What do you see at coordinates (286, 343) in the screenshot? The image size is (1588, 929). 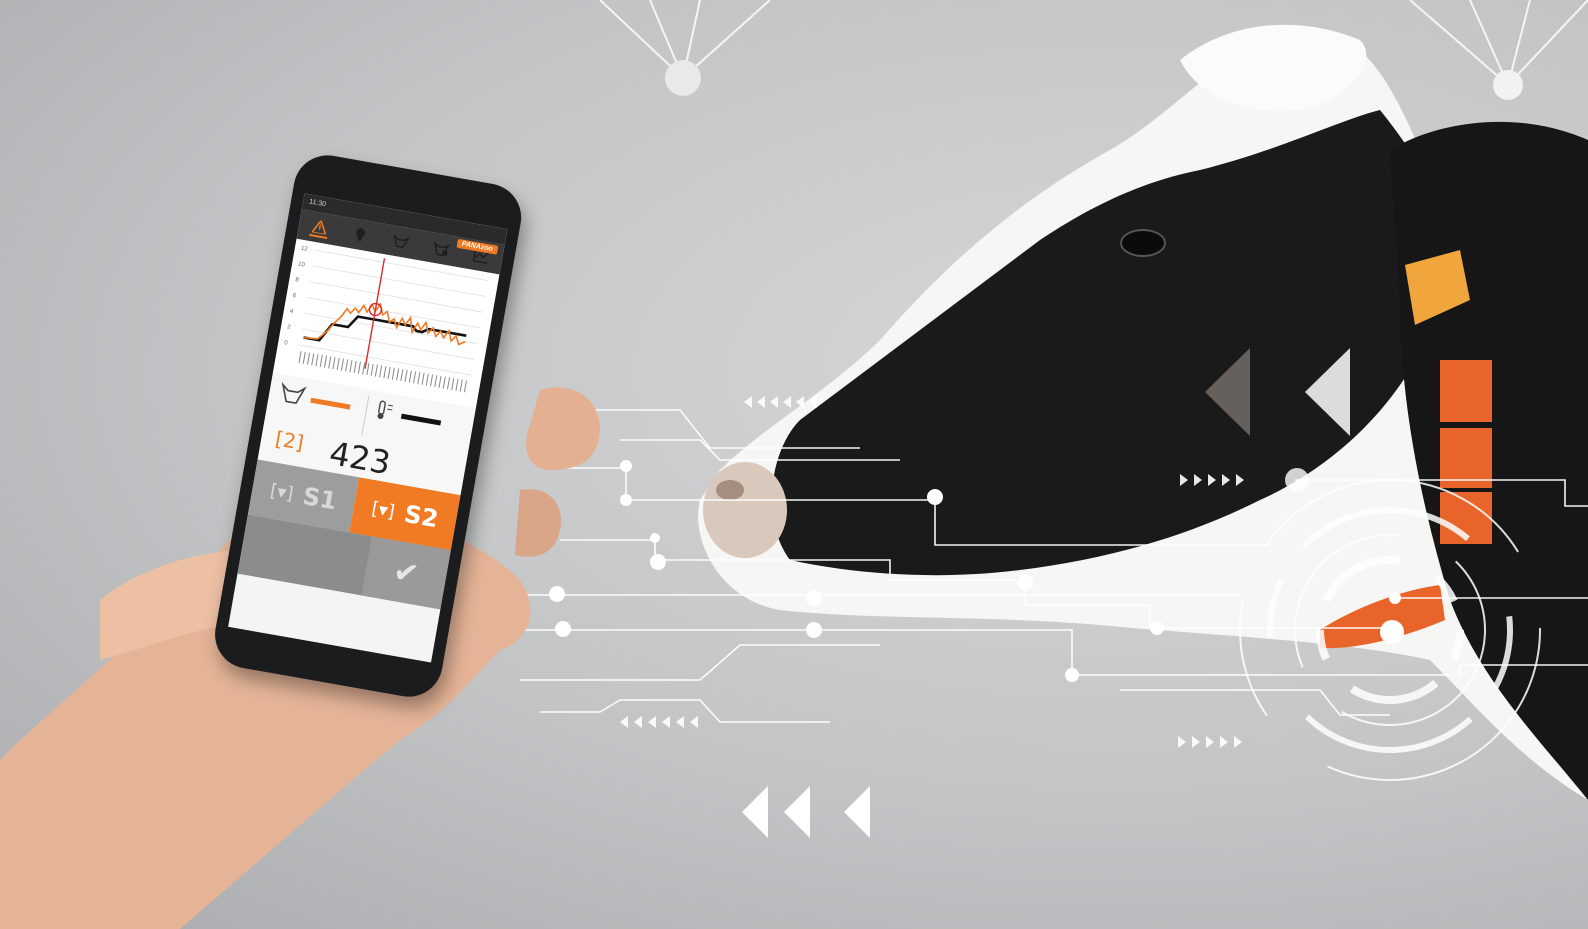 I see `y-tick-label: 0` at bounding box center [286, 343].